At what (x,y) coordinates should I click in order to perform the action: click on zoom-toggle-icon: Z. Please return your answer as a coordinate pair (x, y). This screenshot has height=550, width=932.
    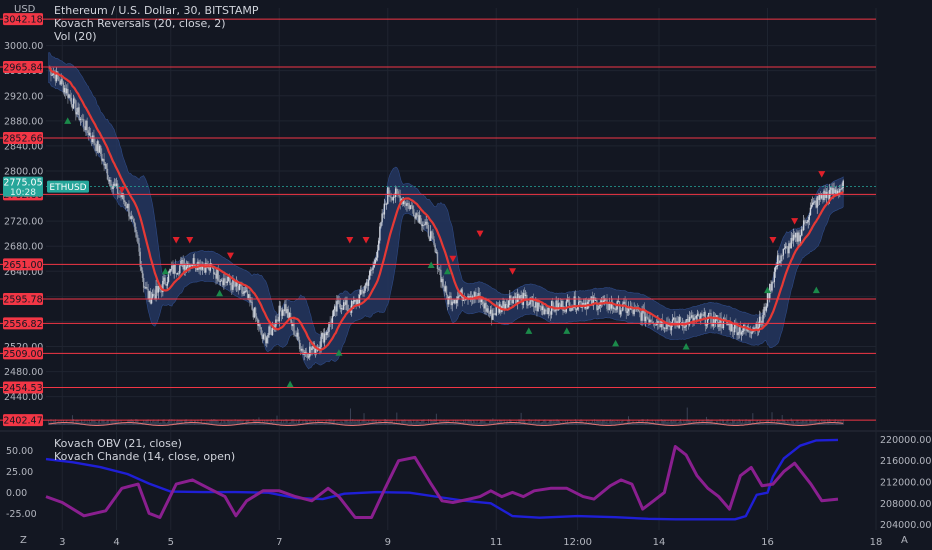
    Looking at the image, I should click on (23, 540).